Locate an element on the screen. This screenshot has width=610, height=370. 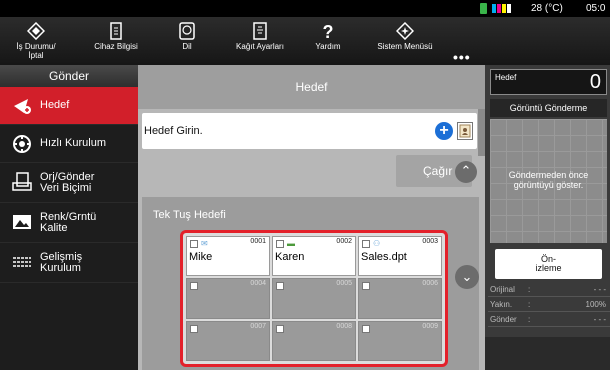
chevron-down-icon: ⌄ is located at coordinates (467, 277).